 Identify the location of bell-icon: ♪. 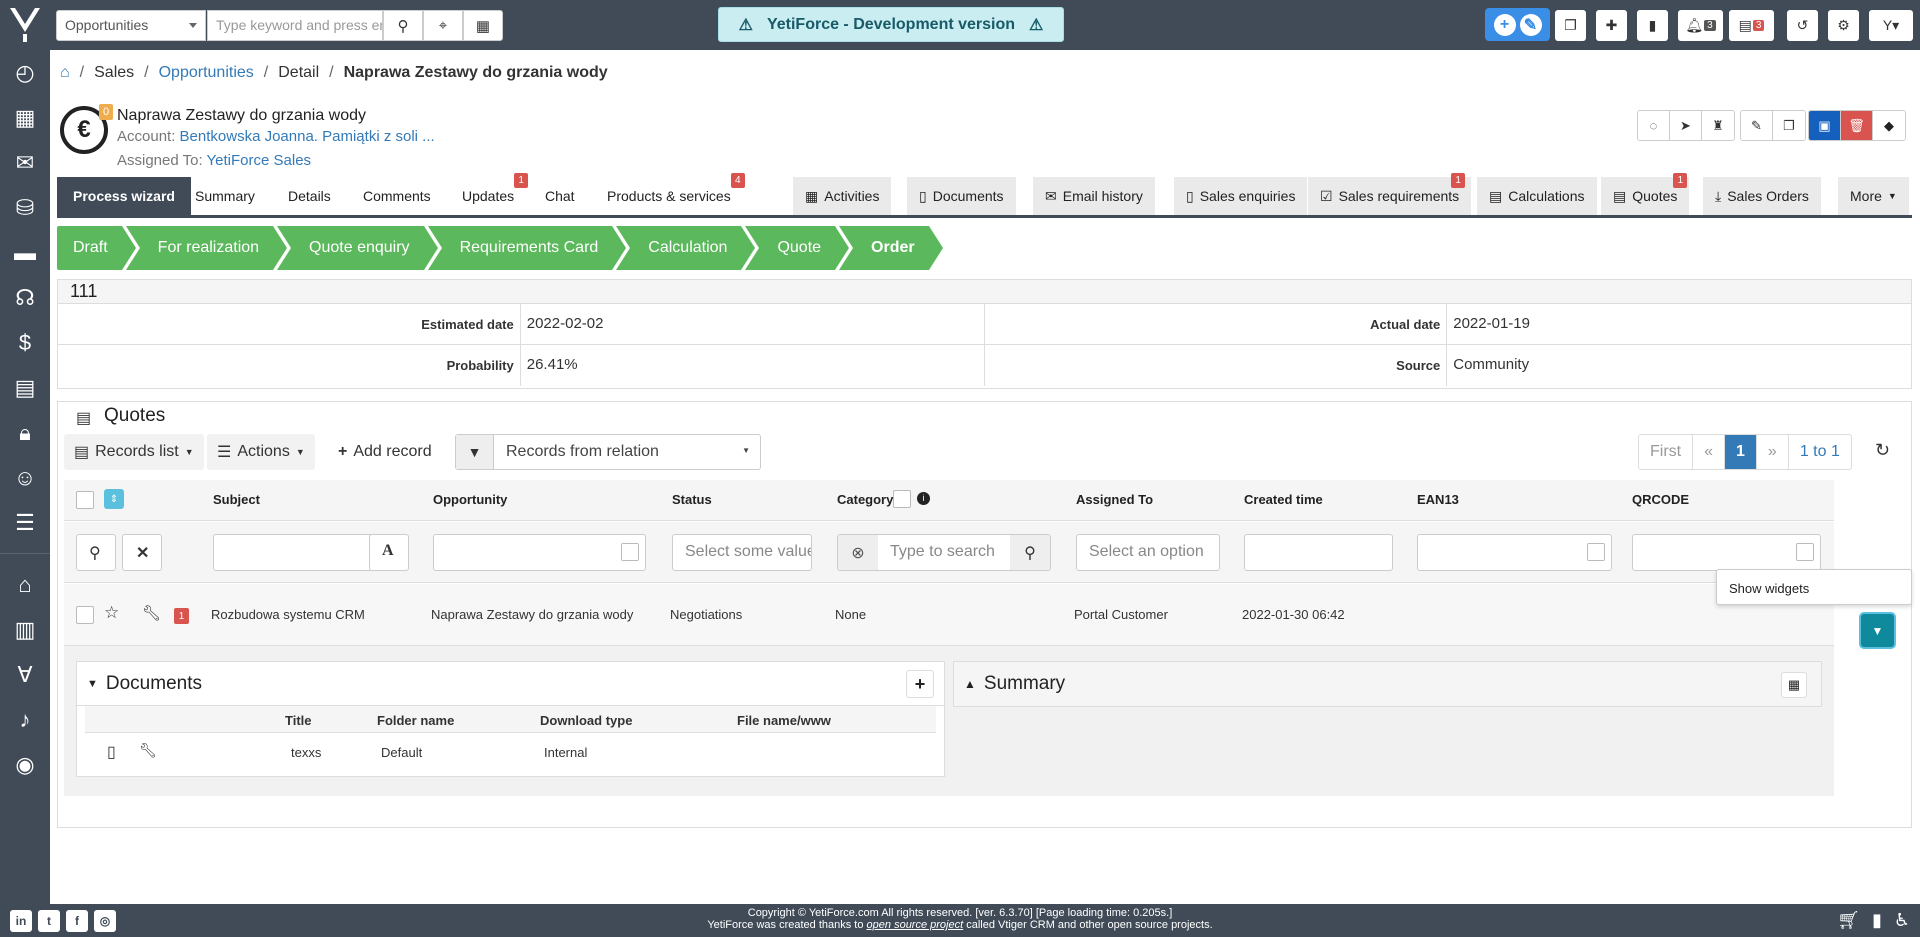
(25, 719).